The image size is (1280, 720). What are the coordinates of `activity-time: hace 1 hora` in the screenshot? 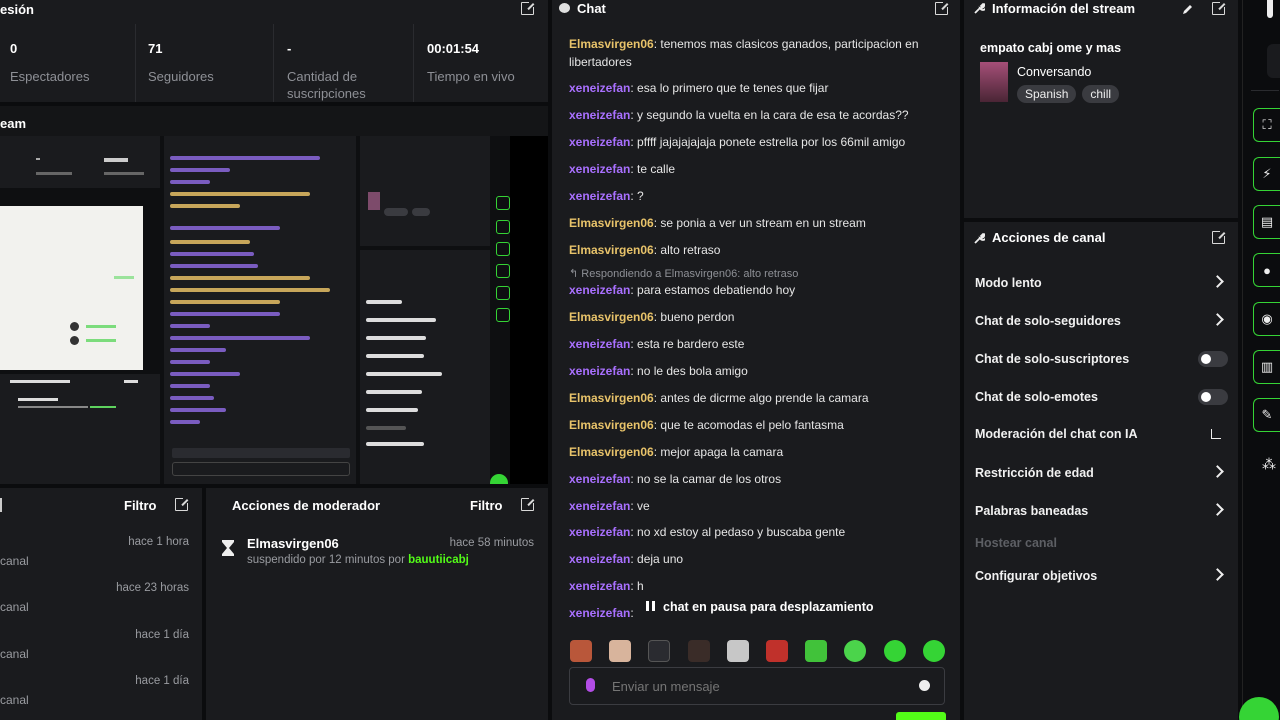 It's located at (158, 542).